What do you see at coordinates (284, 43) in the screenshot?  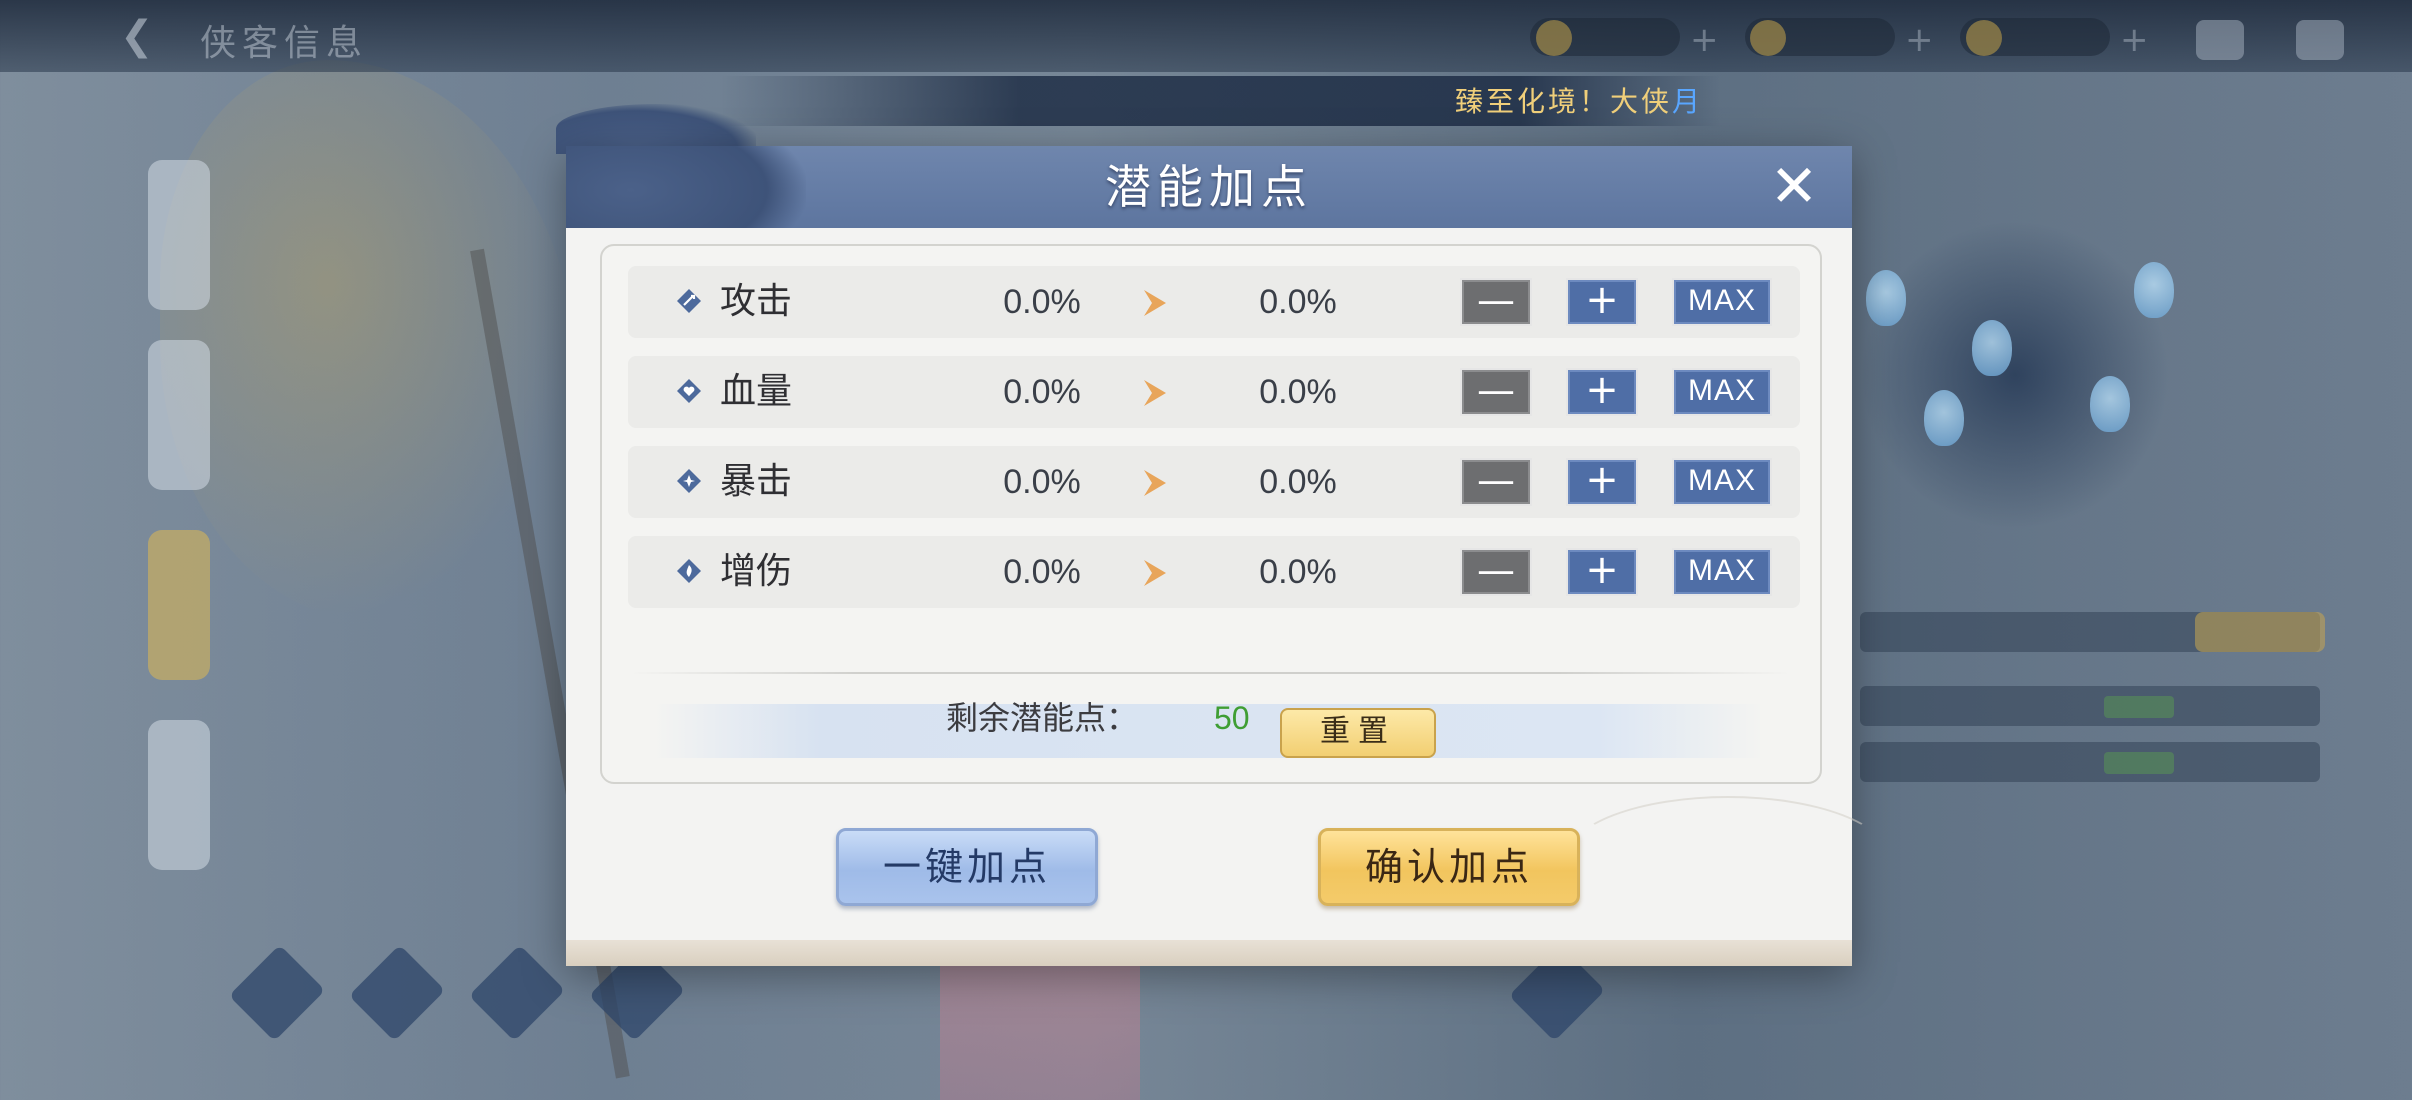 I see `background-title: 侠客信息` at bounding box center [284, 43].